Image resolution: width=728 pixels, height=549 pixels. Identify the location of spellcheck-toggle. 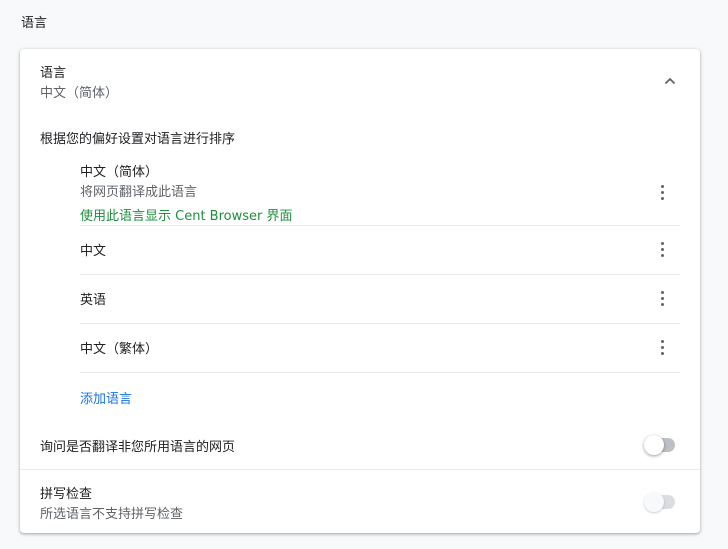
(661, 502).